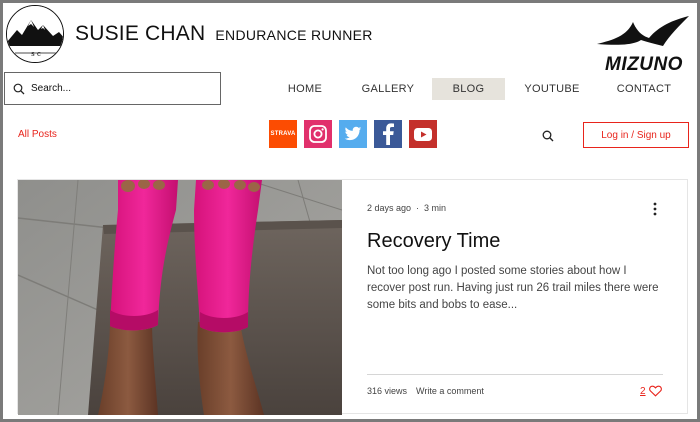 The image size is (700, 422). I want to click on search-icon, so click(19, 88).